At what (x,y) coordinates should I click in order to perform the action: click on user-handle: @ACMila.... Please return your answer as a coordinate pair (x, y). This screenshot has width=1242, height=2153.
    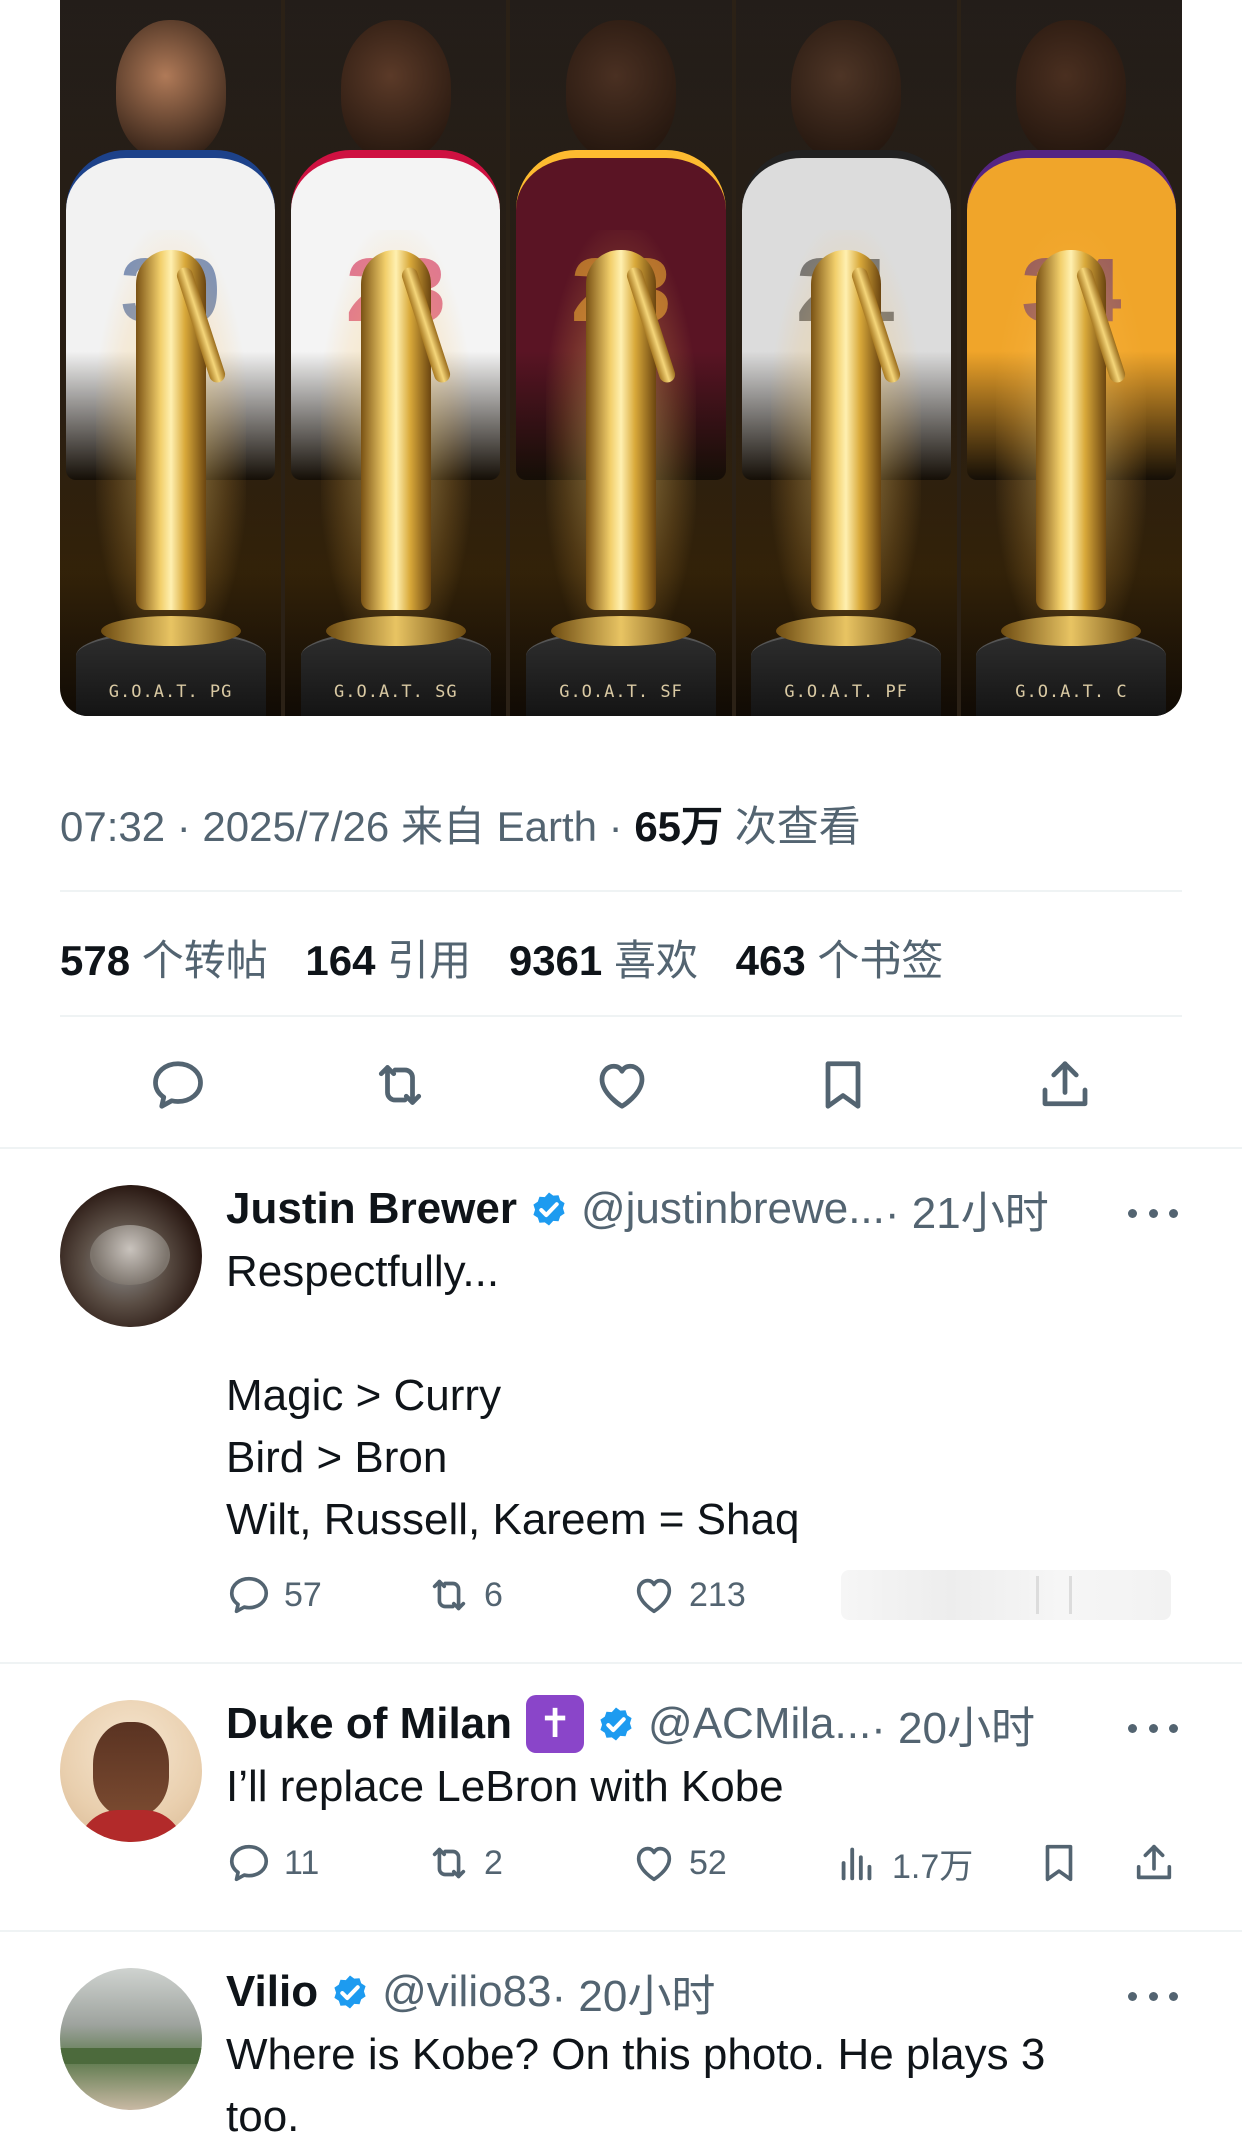
    Looking at the image, I should click on (759, 1724).